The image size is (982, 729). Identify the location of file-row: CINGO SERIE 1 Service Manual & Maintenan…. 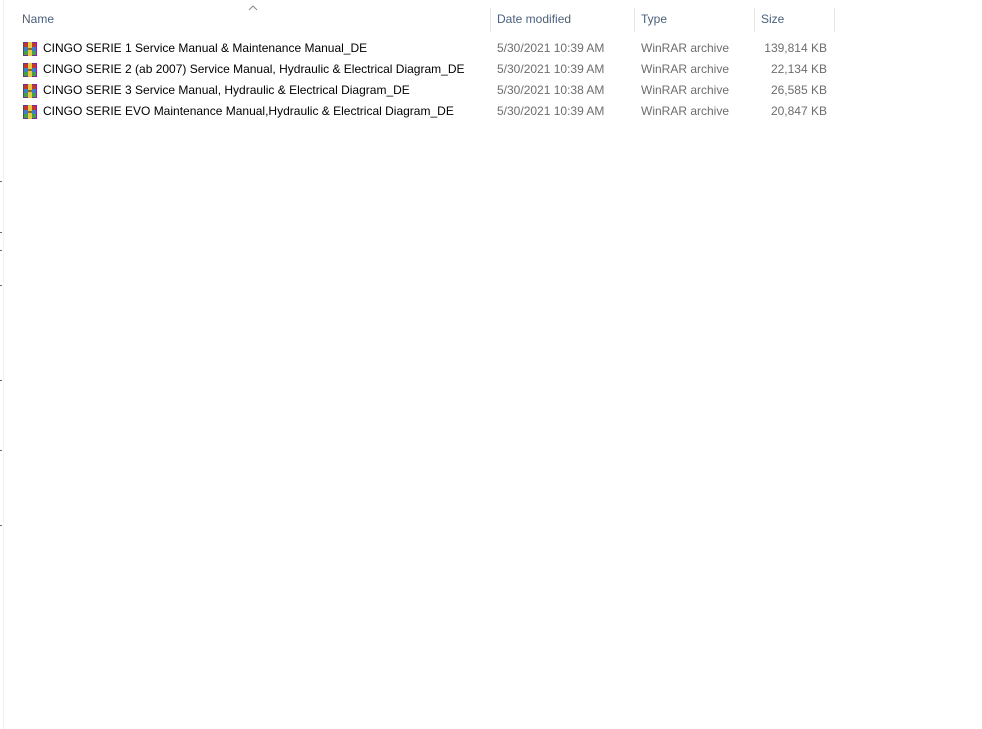
(420, 48).